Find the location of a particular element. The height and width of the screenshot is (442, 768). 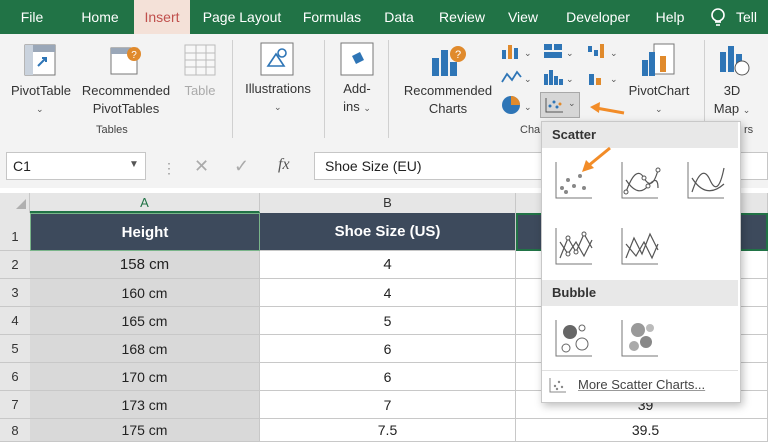

illustrations-caret-icon: ⌄ is located at coordinates (278, 107).